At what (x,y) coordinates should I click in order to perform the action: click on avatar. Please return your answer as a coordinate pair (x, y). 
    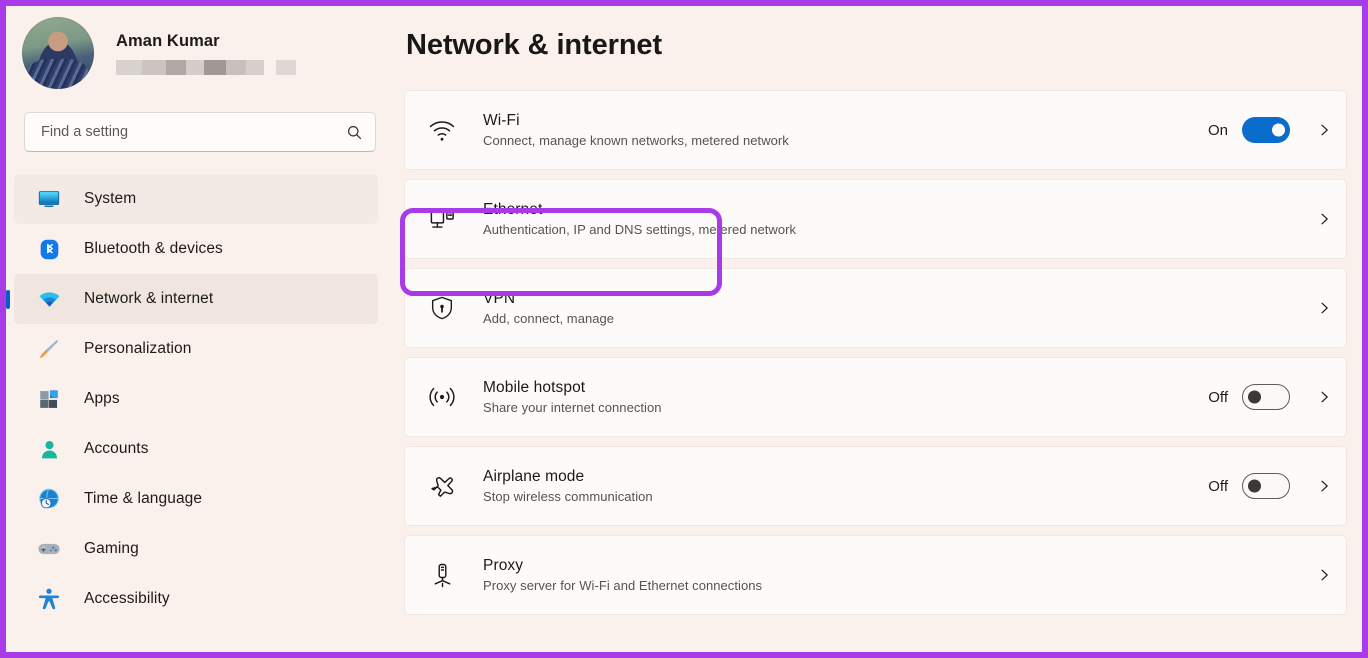
    Looking at the image, I should click on (58, 53).